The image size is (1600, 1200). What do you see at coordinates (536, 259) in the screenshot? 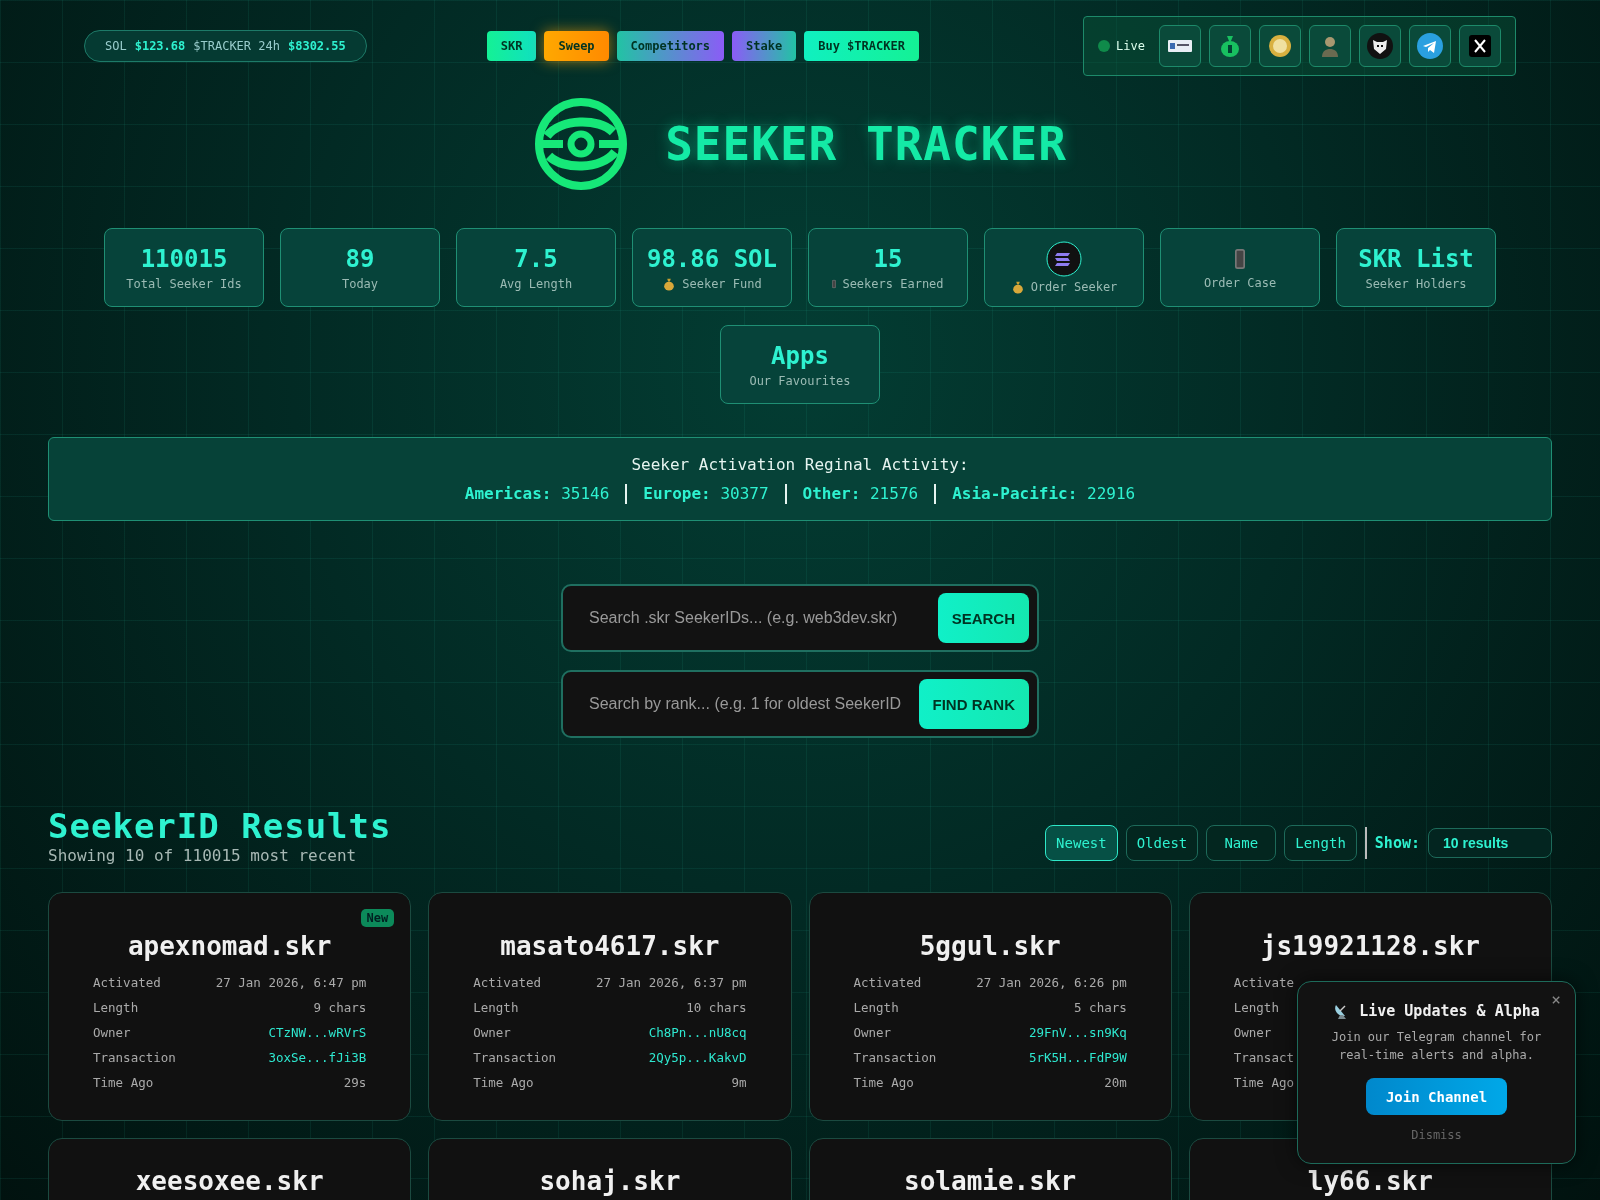
I see `stat-value: 7.5` at bounding box center [536, 259].